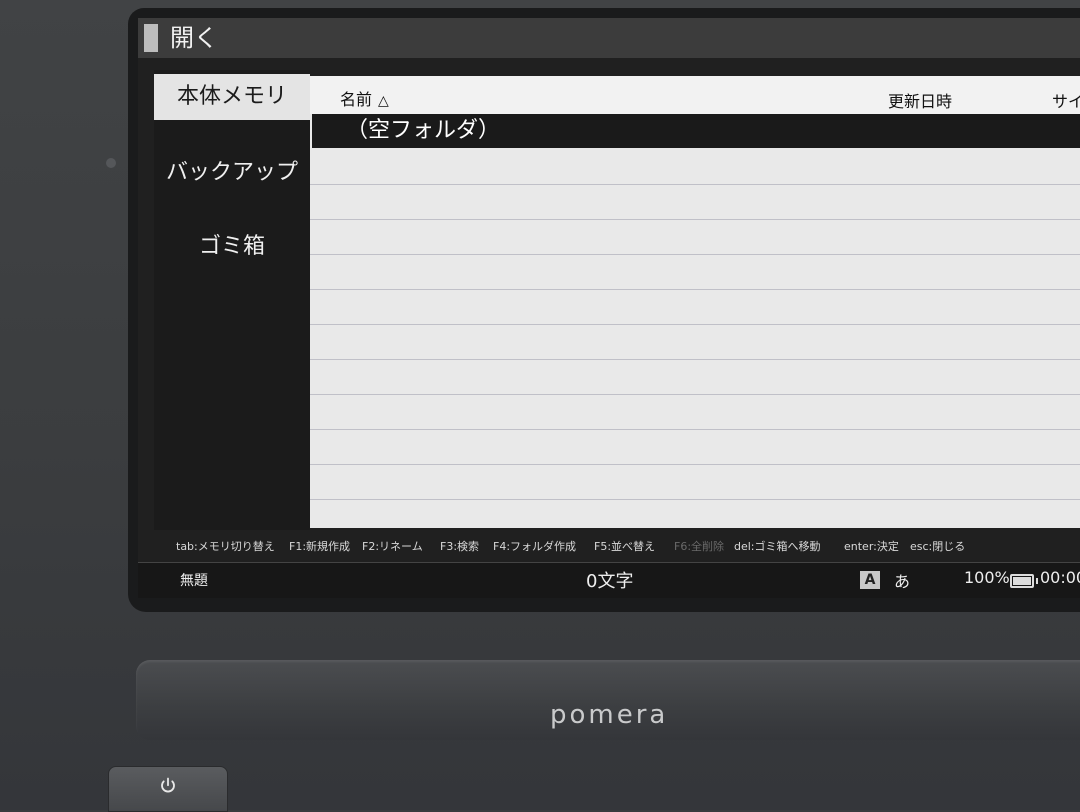 The height and width of the screenshot is (812, 1080). Describe the element at coordinates (225, 546) in the screenshot. I see `hint-tab: tab:メモリ切り替え` at that location.